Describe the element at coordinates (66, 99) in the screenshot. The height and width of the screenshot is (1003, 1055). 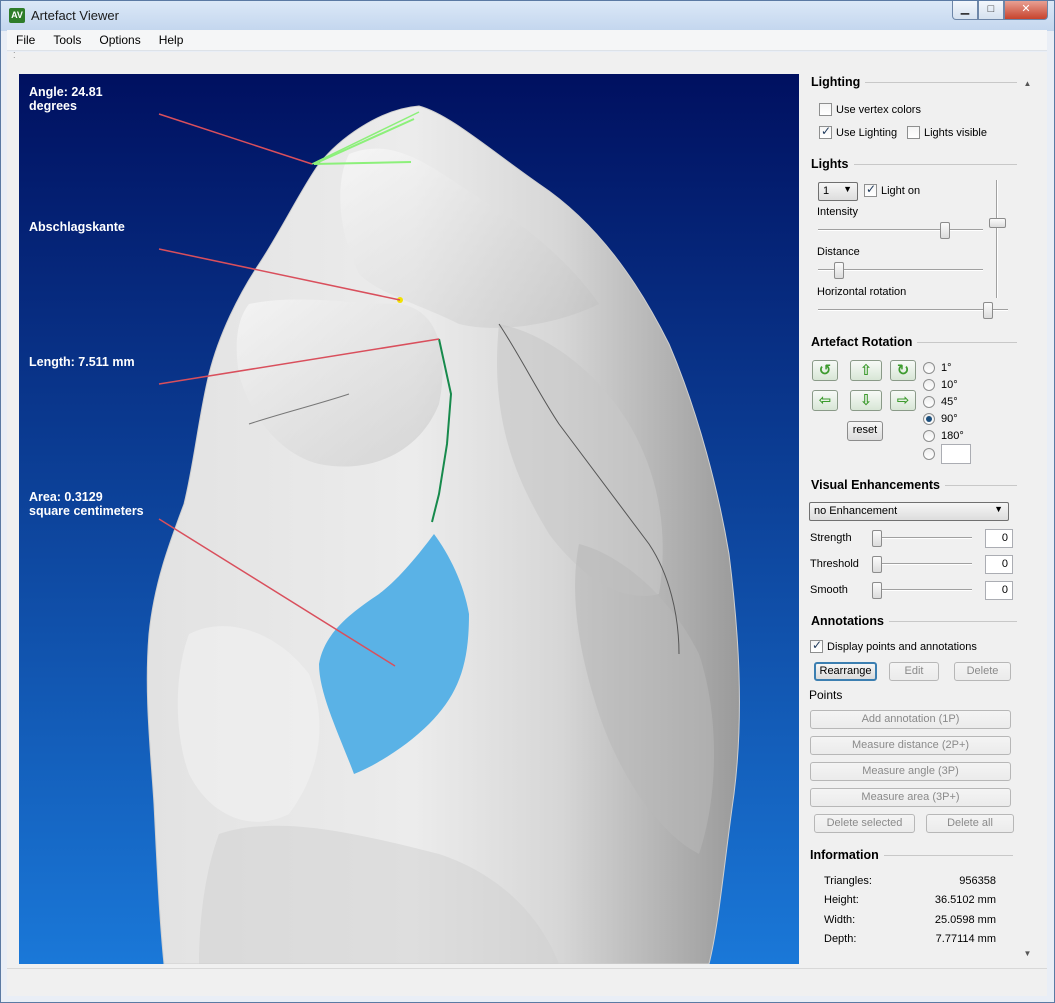
I see `angle-annotation: Angle: 24.81 degrees` at that location.